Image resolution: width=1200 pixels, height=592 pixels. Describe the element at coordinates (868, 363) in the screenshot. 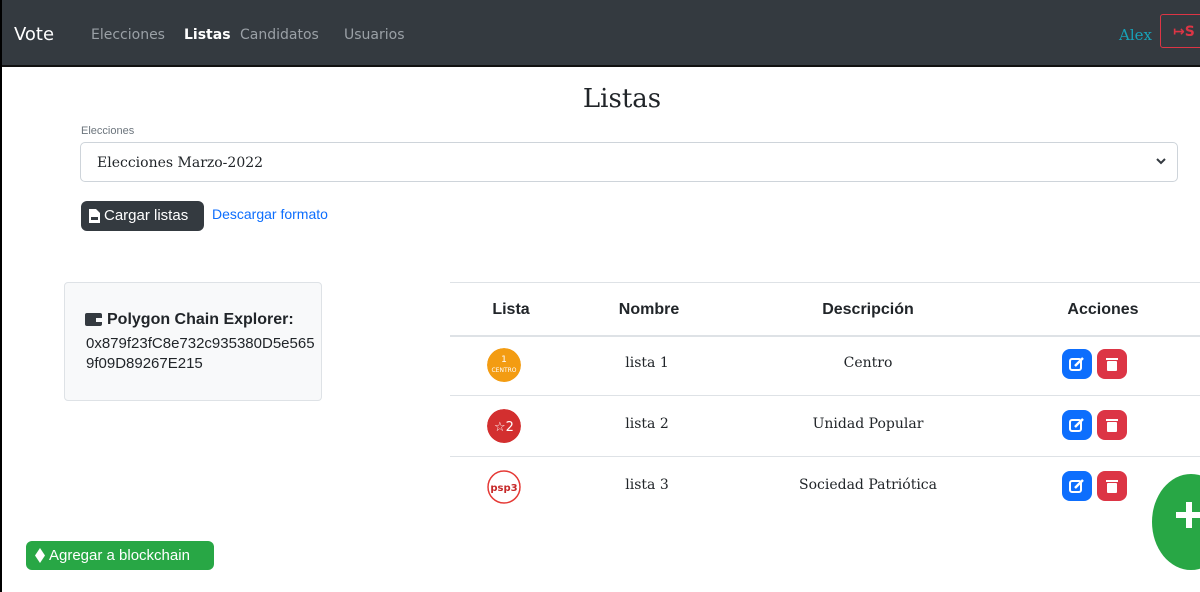

I see `row-descripcion: Centro` at that location.